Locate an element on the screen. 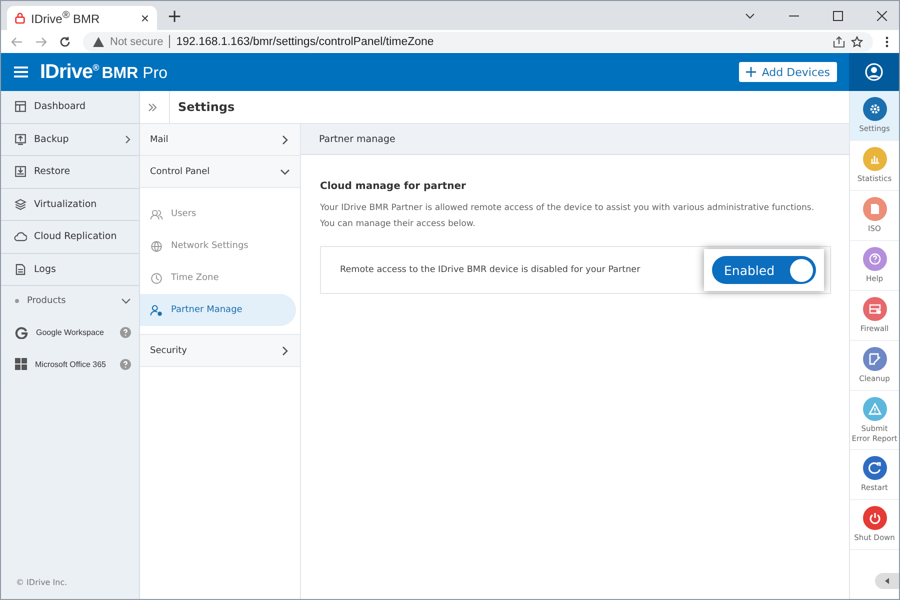 Image resolution: width=900 pixels, height=600 pixels. reload-icon is located at coordinates (65, 42).